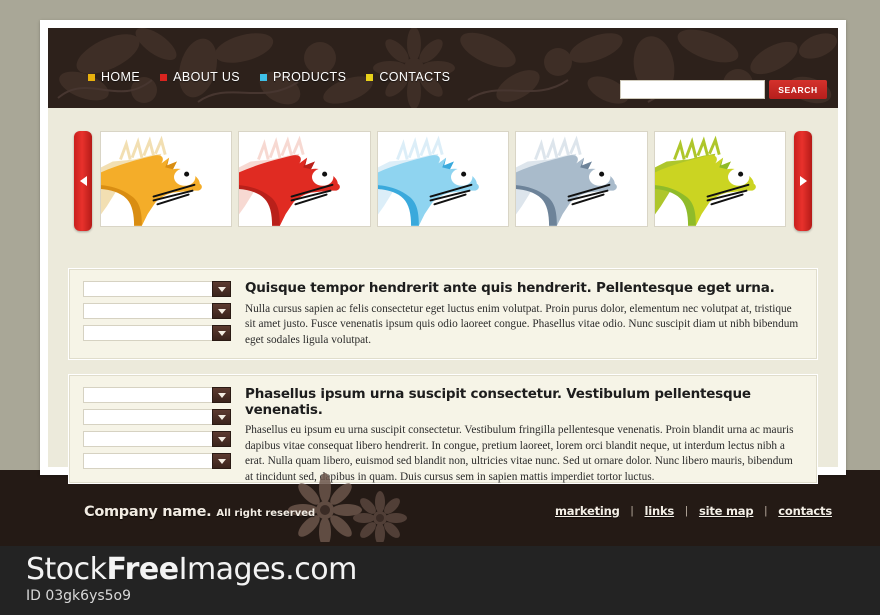 Image resolution: width=880 pixels, height=615 pixels. Describe the element at coordinates (805, 511) in the screenshot. I see `footer-link-contacts: contacts` at that location.